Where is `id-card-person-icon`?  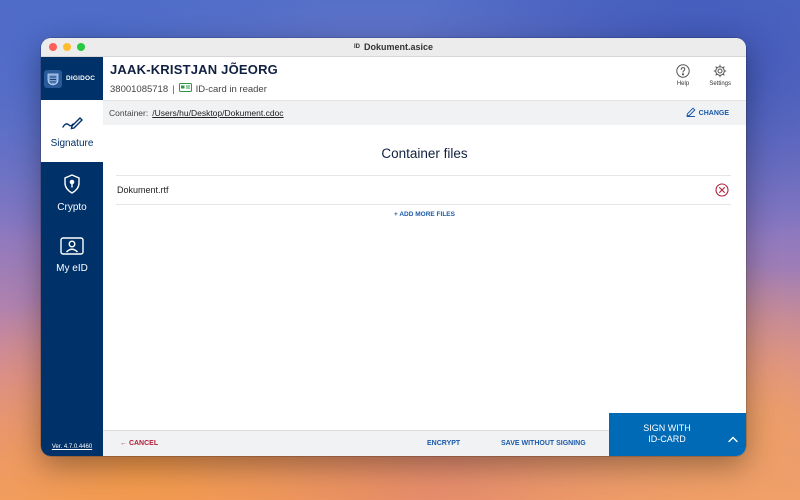 id-card-person-icon is located at coordinates (72, 247).